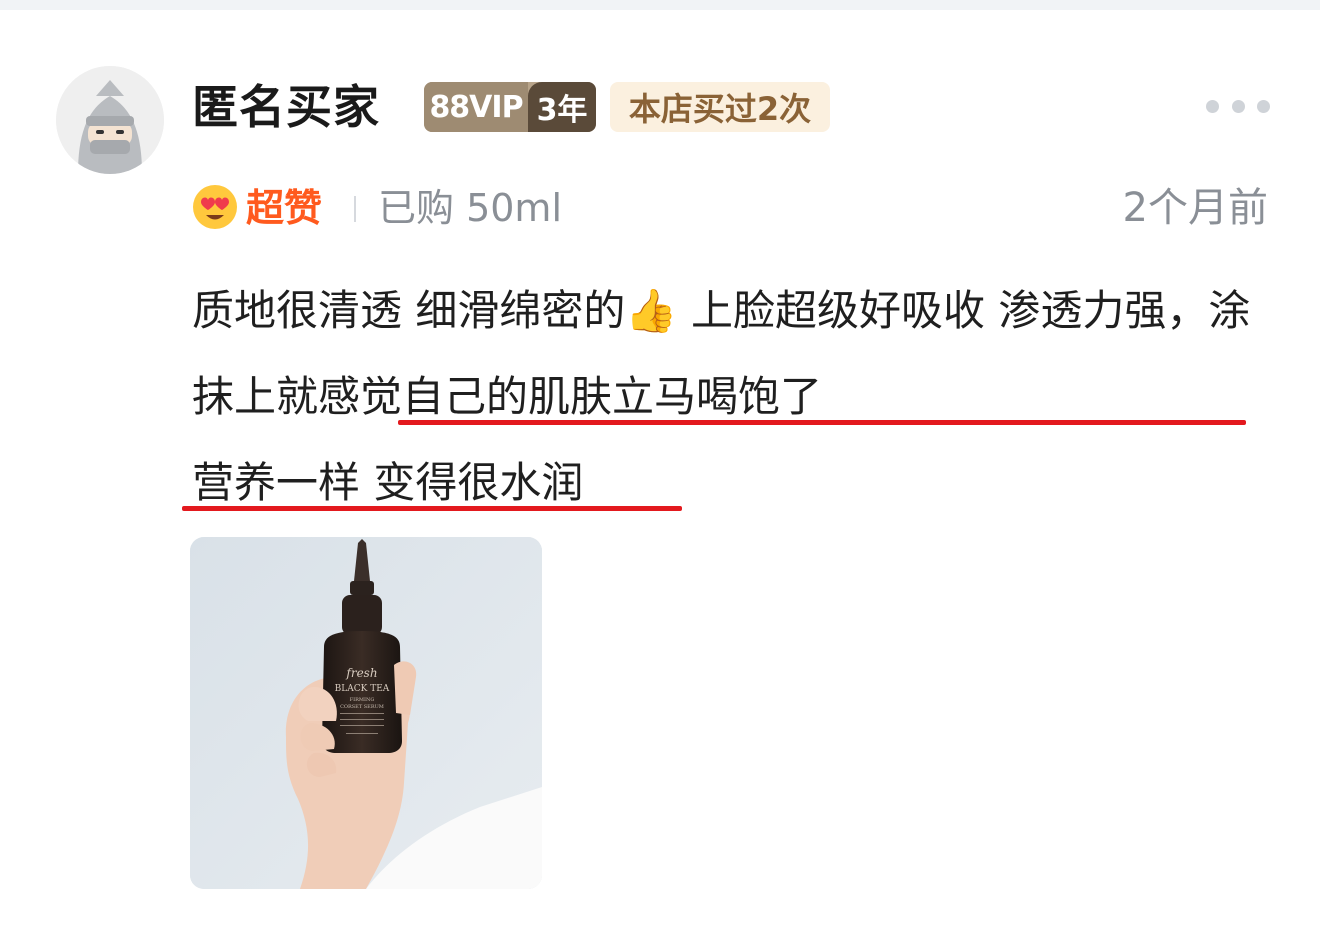 The height and width of the screenshot is (930, 1320). I want to click on review-photo: fresh BLACK TEA FIRMING CORSET SERUM, so click(366, 713).